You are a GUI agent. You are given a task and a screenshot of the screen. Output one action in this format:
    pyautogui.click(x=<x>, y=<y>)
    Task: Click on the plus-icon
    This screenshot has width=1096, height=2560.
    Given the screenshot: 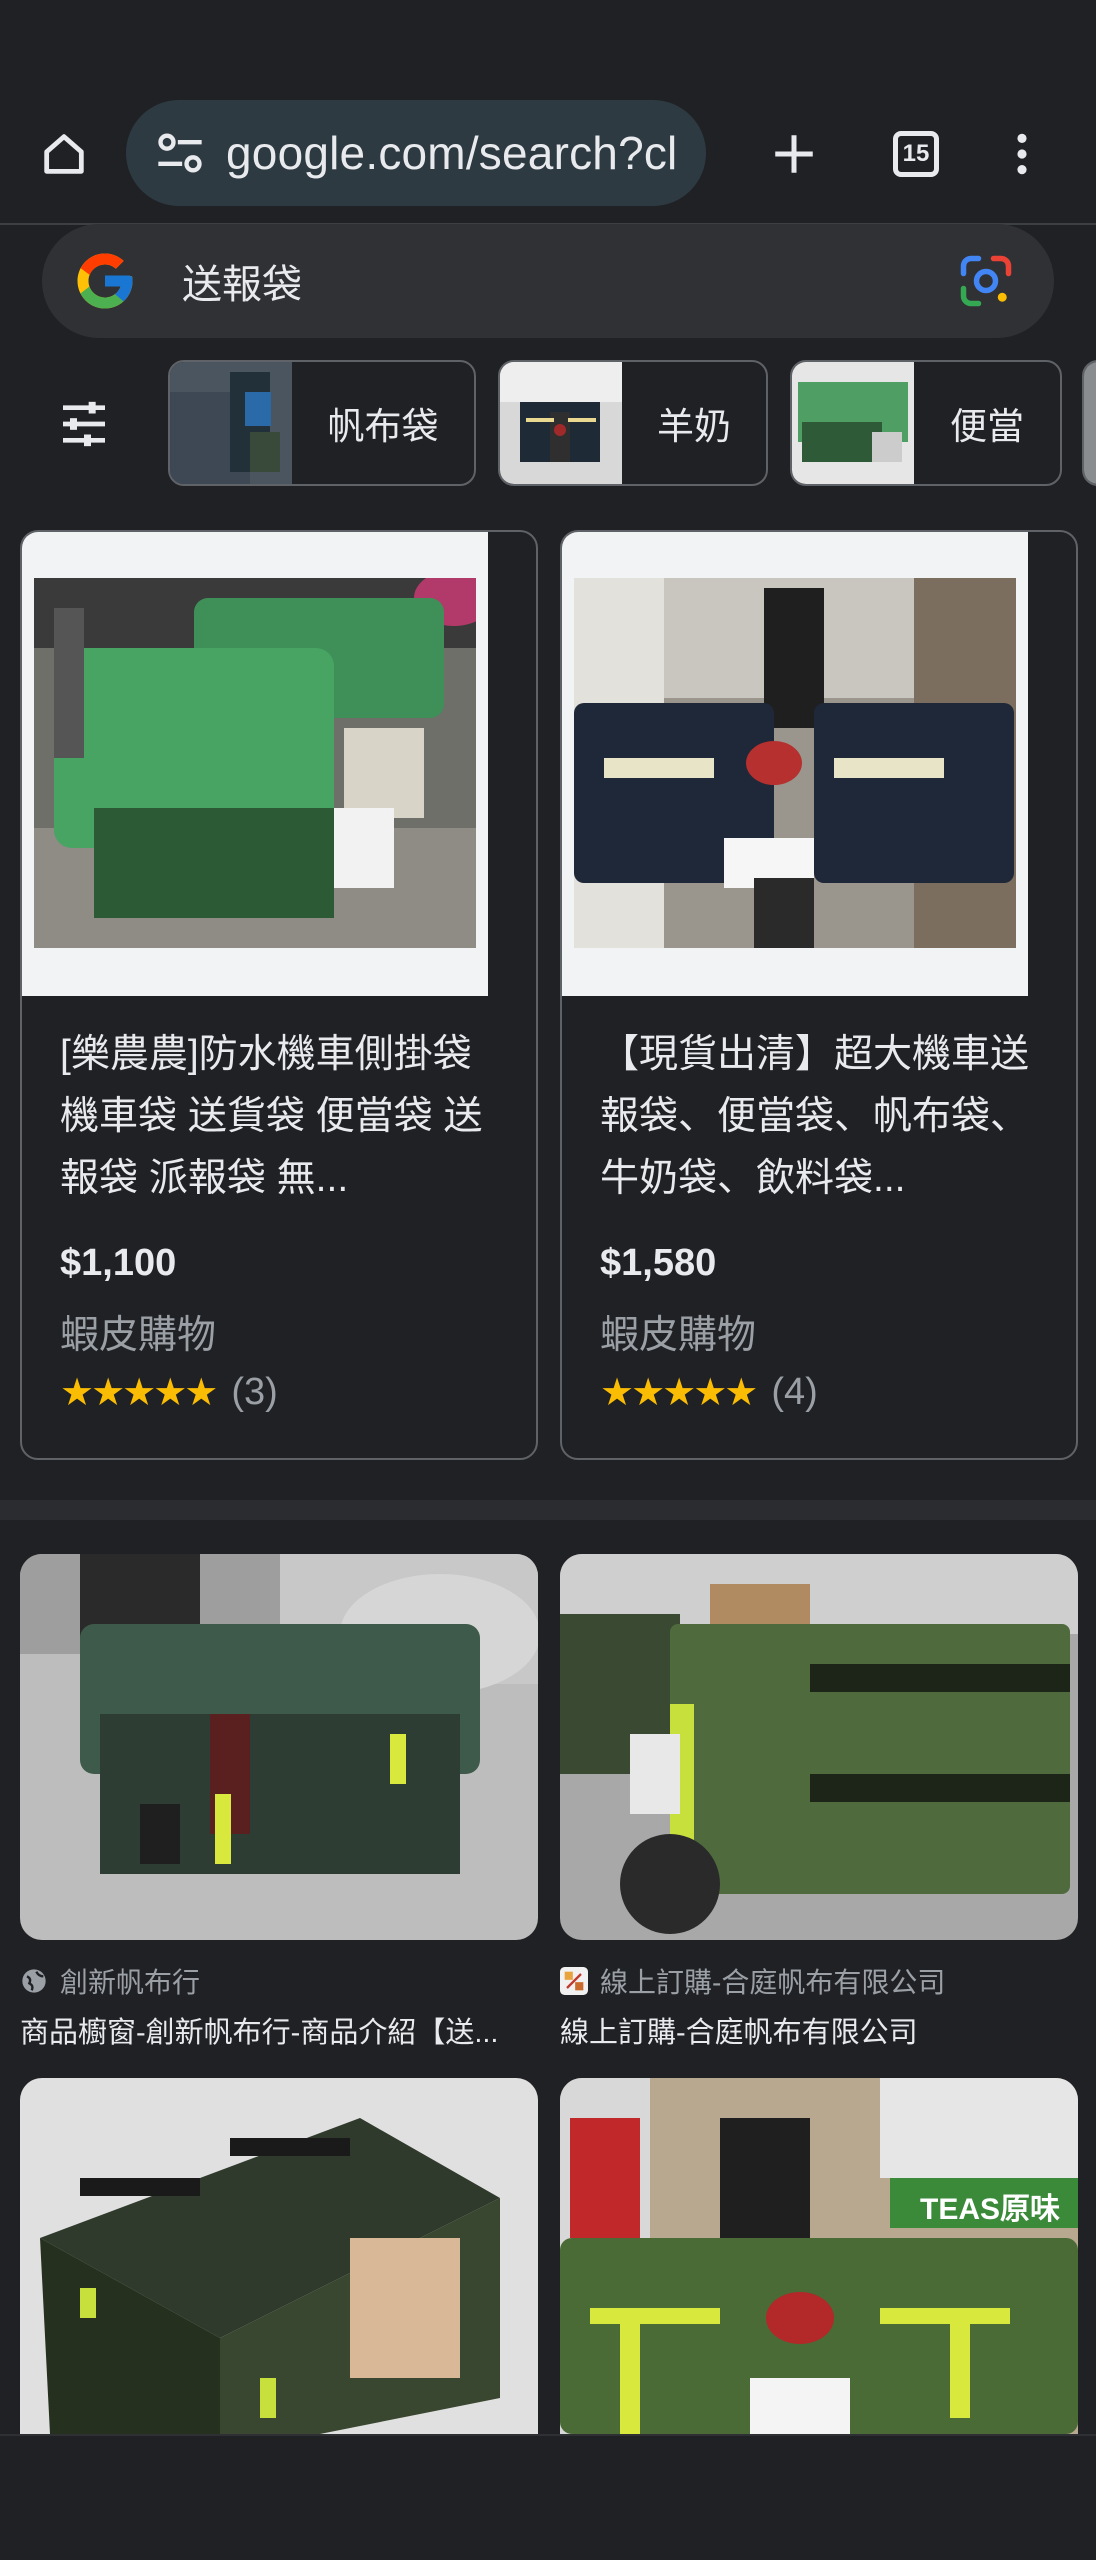 What is the action you would take?
    pyautogui.click(x=794, y=154)
    